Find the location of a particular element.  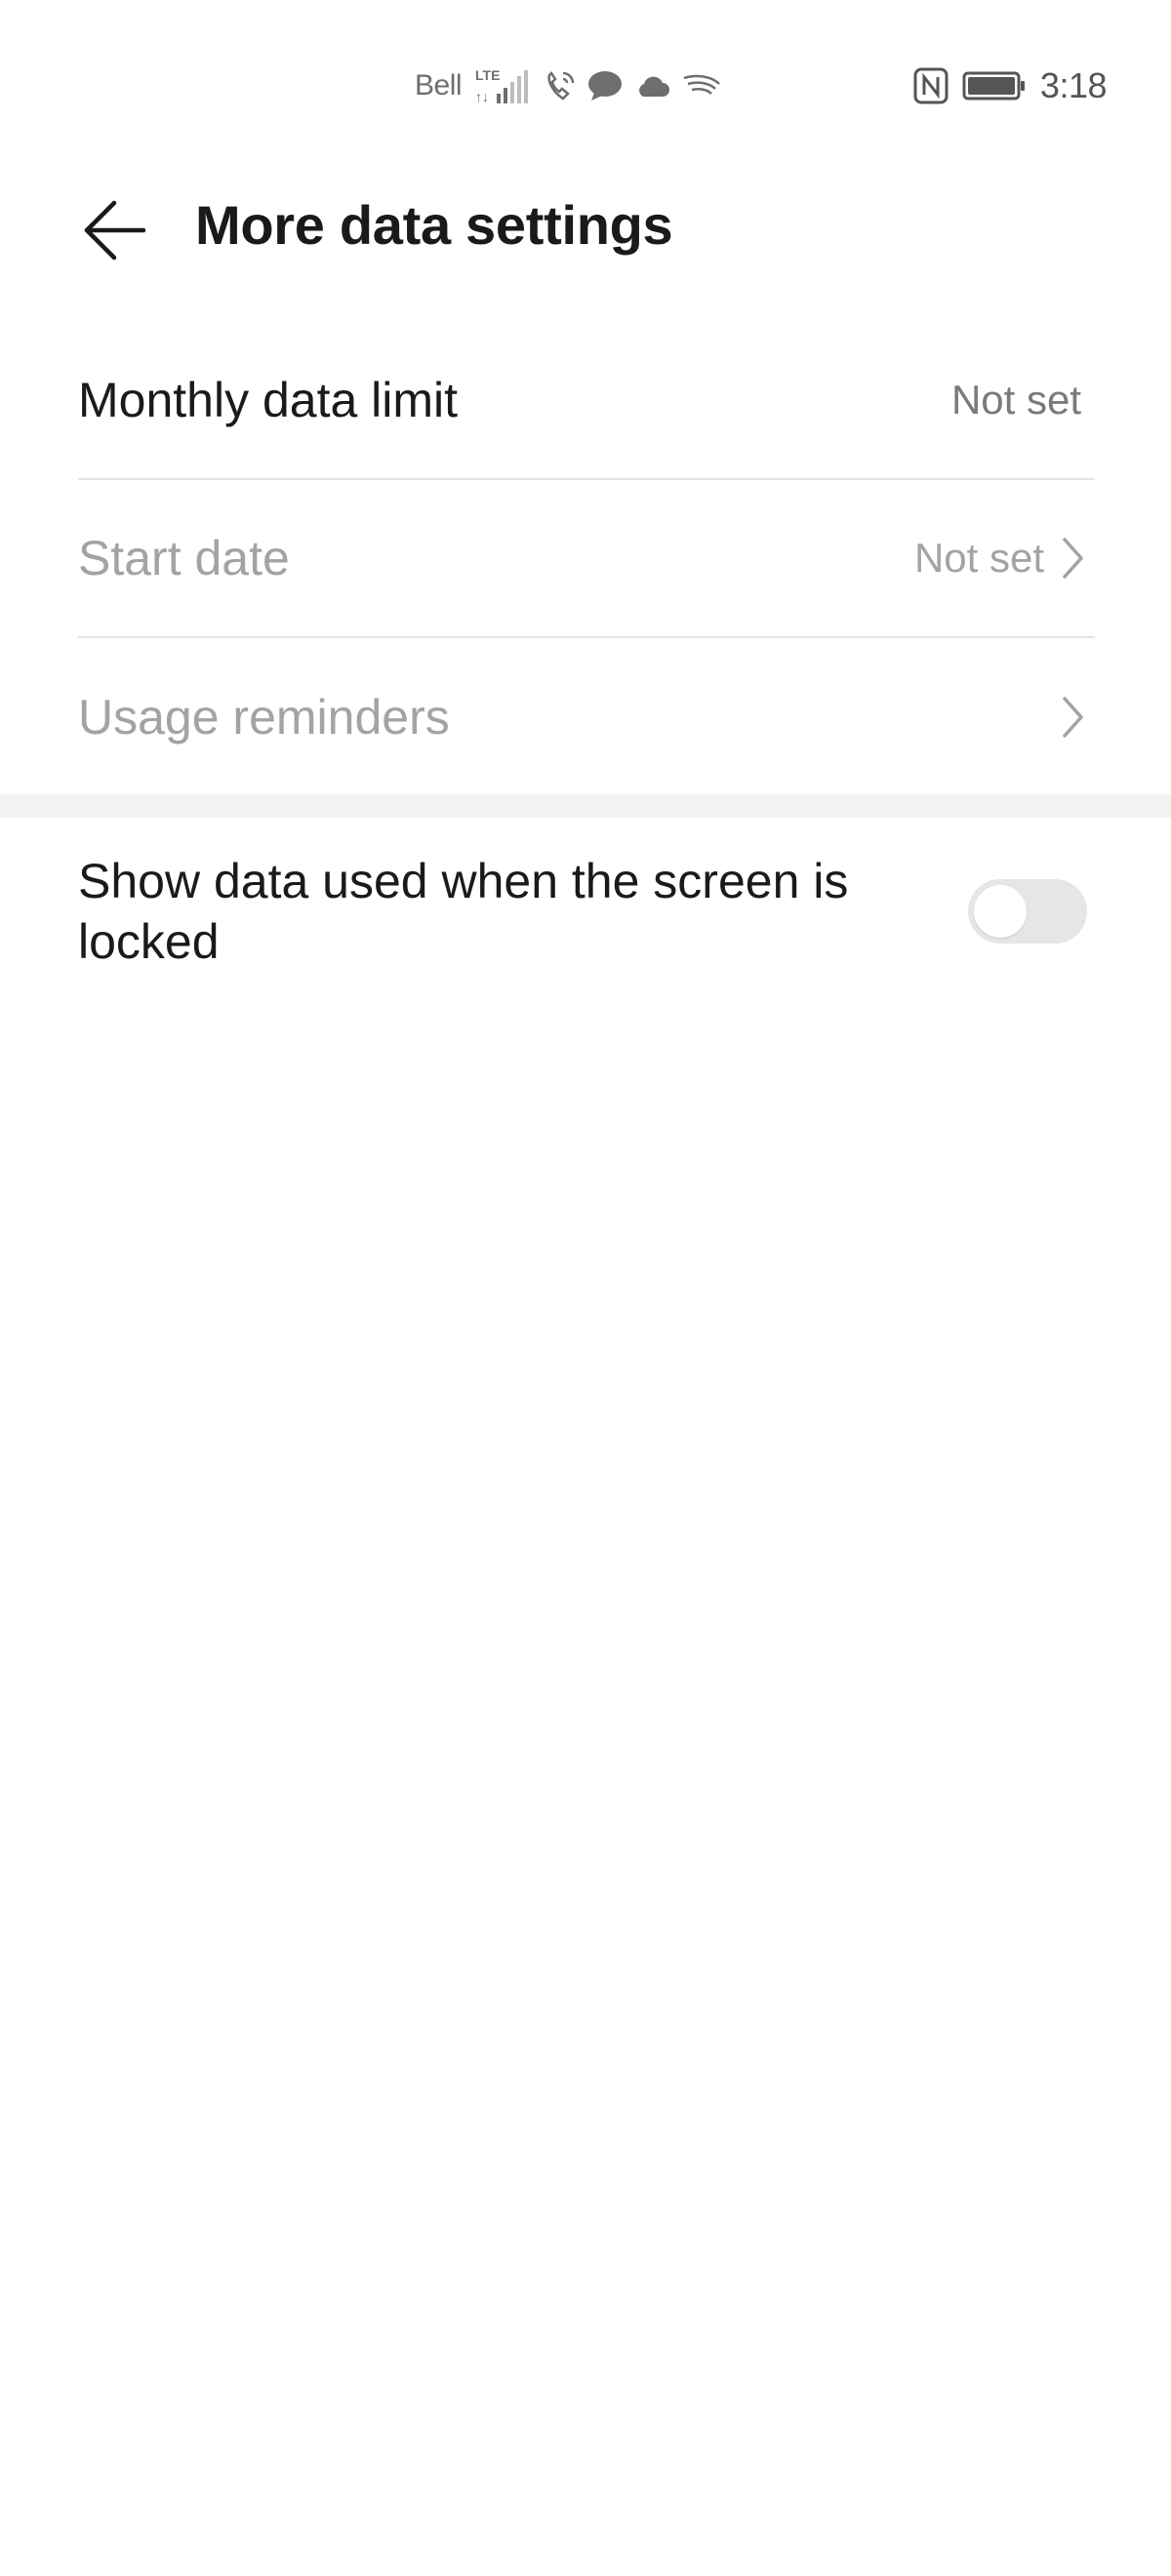

usage-reminders-value-group is located at coordinates (1076, 717).